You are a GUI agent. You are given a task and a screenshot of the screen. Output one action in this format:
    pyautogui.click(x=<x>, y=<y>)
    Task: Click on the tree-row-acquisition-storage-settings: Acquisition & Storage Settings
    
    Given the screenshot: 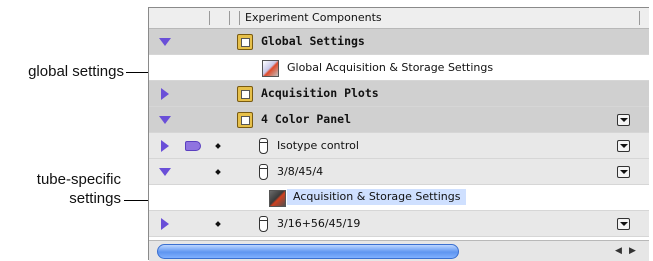 What is the action you would take?
    pyautogui.click(x=399, y=198)
    